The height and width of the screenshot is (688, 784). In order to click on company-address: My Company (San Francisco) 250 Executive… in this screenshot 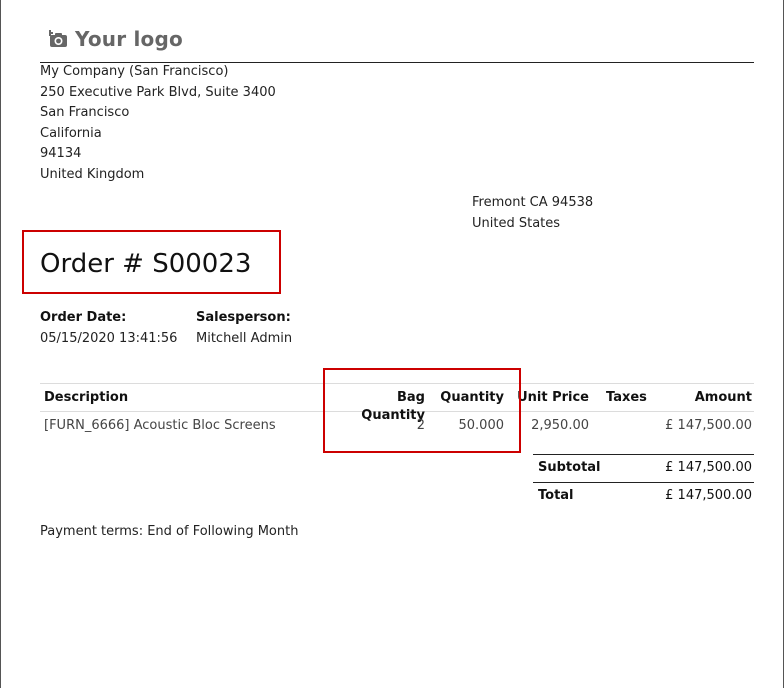, I will do `click(158, 123)`.